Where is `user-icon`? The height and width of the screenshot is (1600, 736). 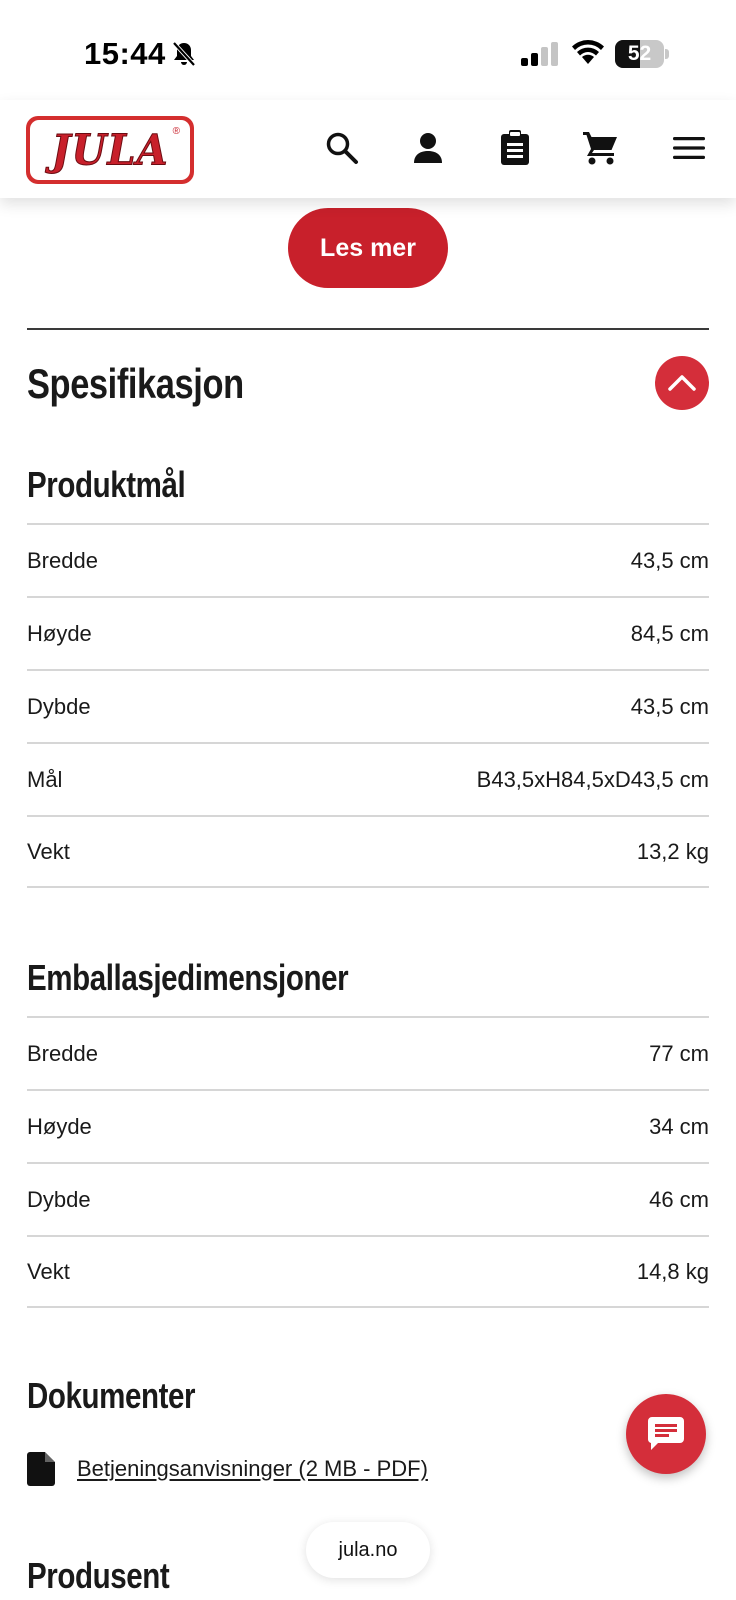
user-icon is located at coordinates (428, 148).